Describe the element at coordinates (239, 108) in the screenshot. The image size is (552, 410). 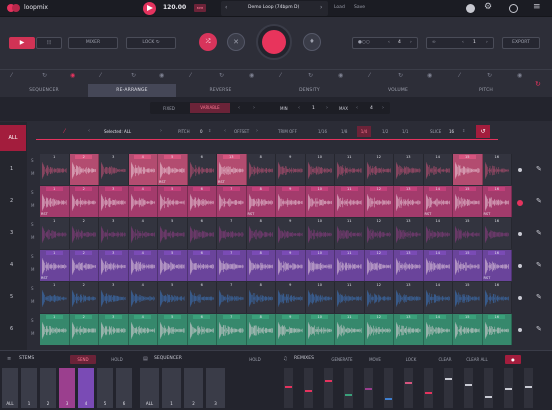
I see `random-icon: ‹` at that location.